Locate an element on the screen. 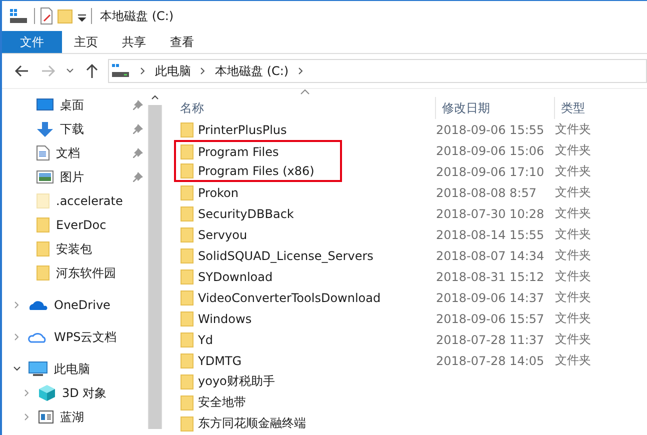  file-name: YDMTG is located at coordinates (220, 361).